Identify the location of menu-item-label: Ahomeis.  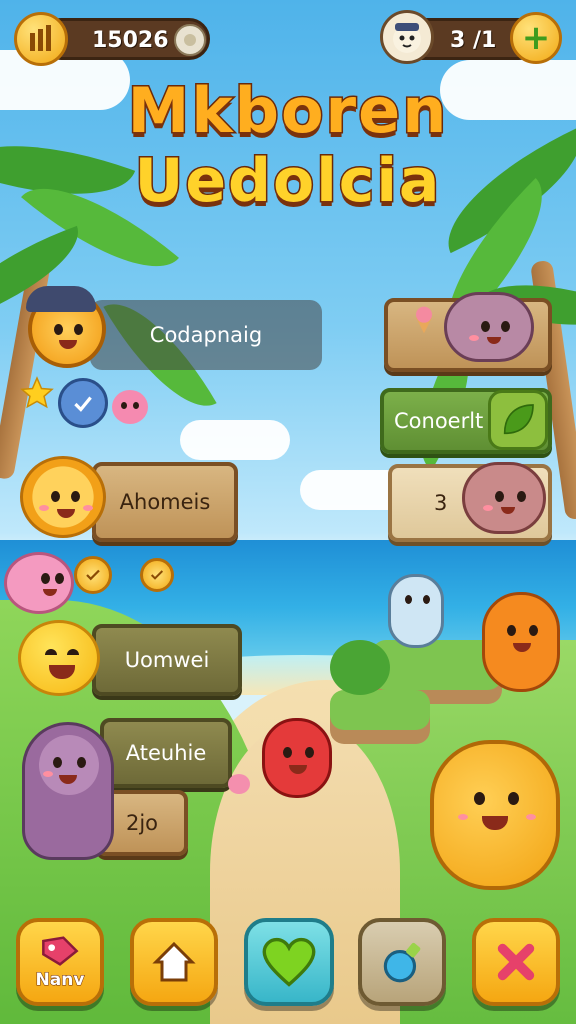
(165, 502).